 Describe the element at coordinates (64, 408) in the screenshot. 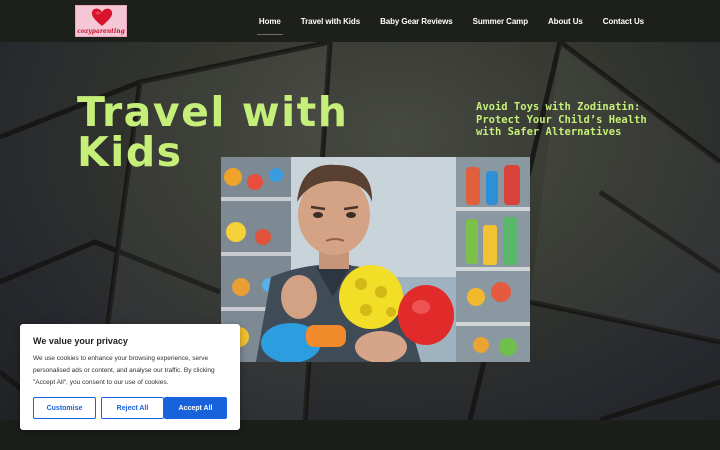

I see `customise-button: Customise` at that location.